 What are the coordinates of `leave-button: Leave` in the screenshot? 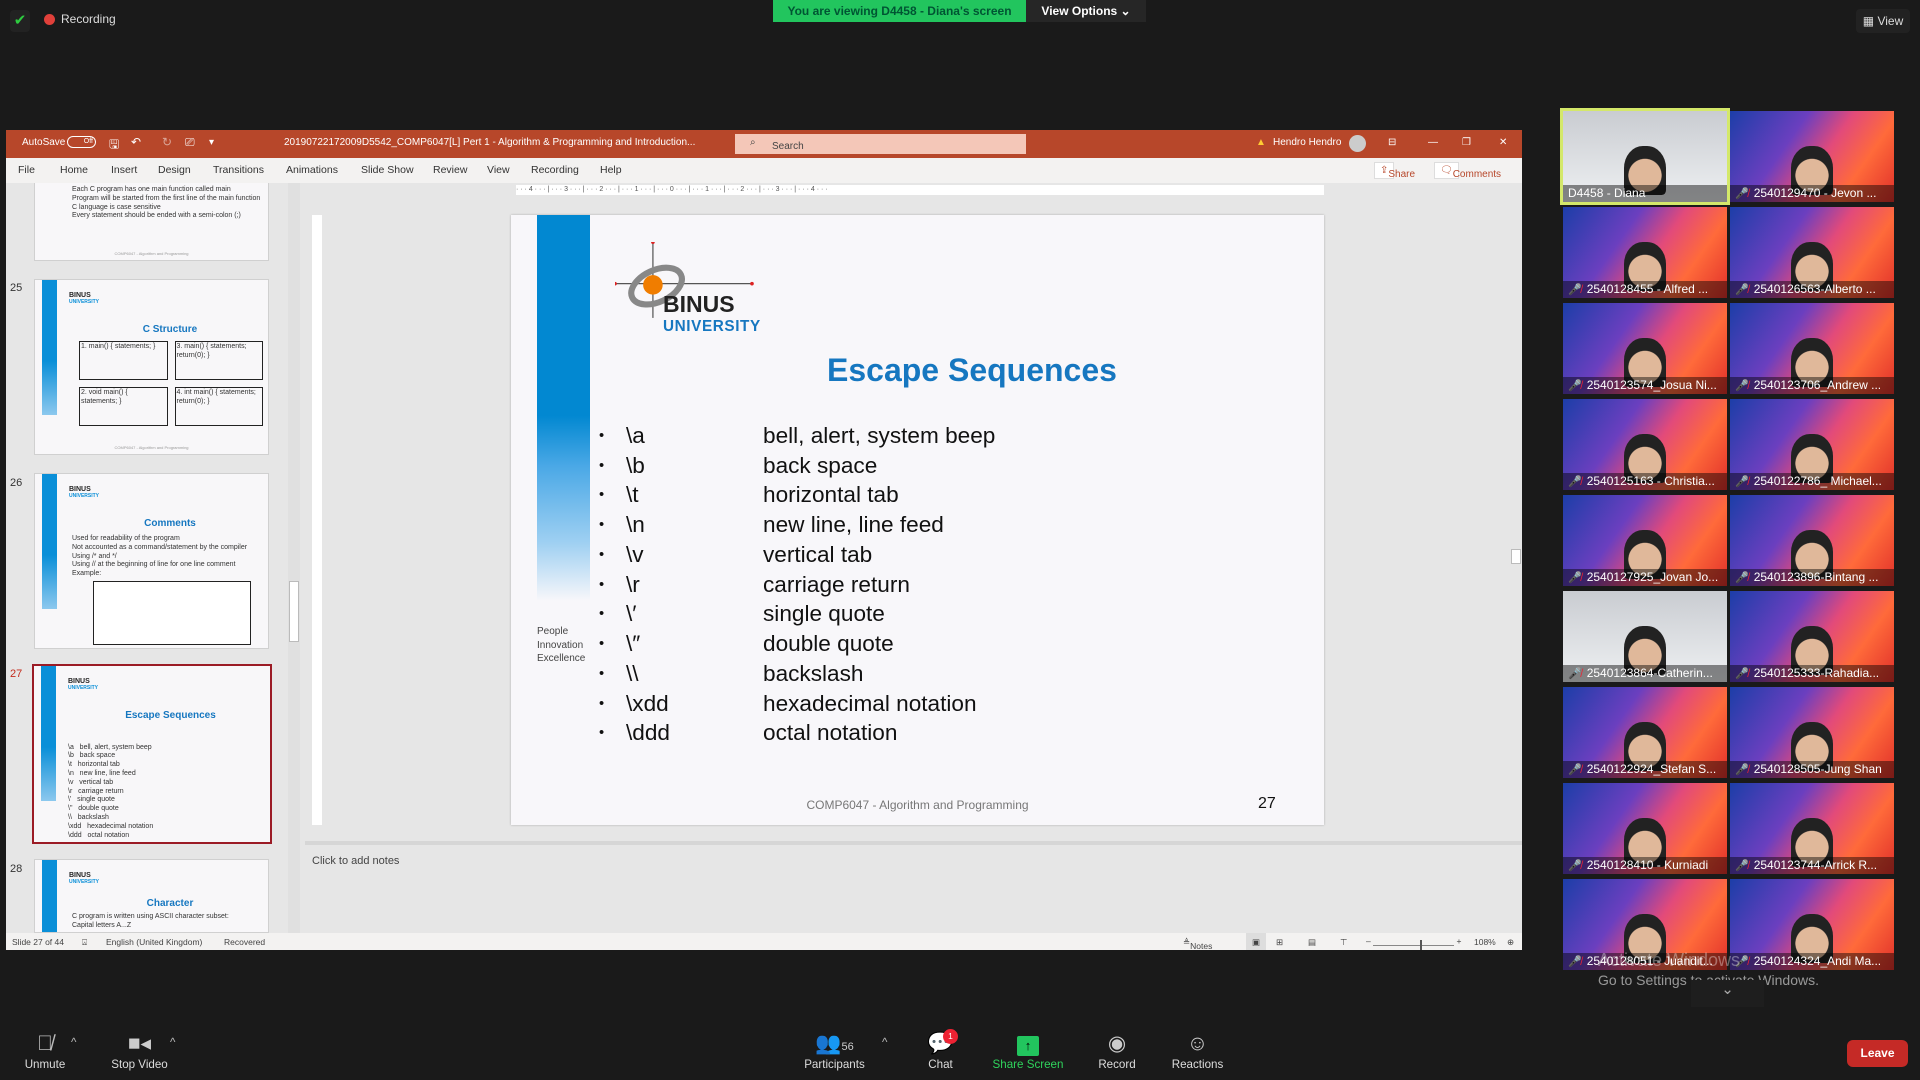 It's located at (1877, 1053).